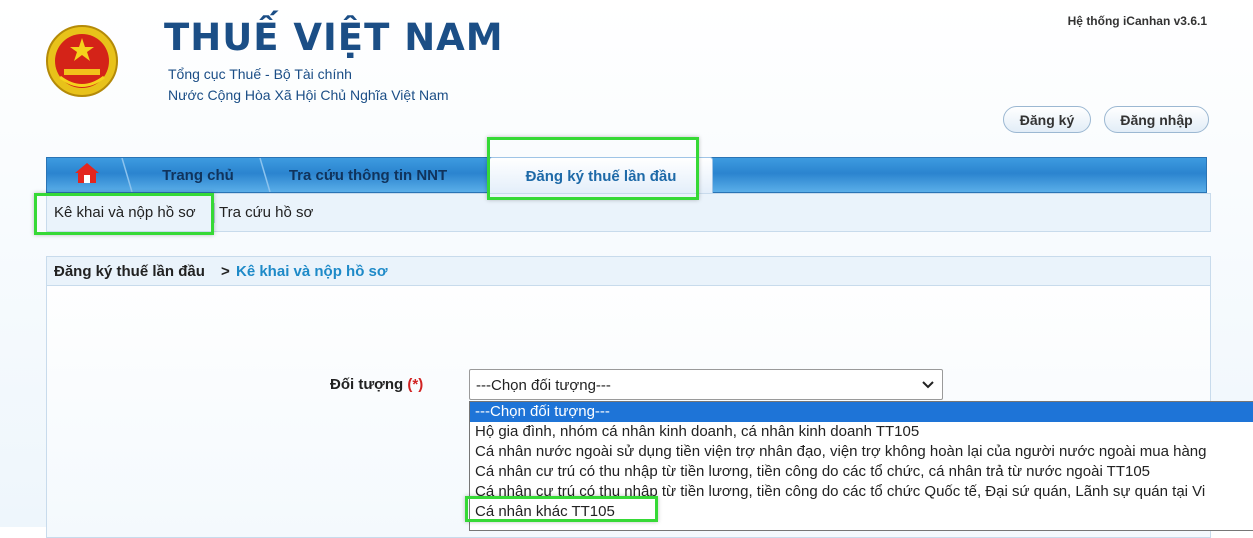 This screenshot has width=1253, height=538. Describe the element at coordinates (415, 384) in the screenshot. I see `required-mark: (*)` at that location.